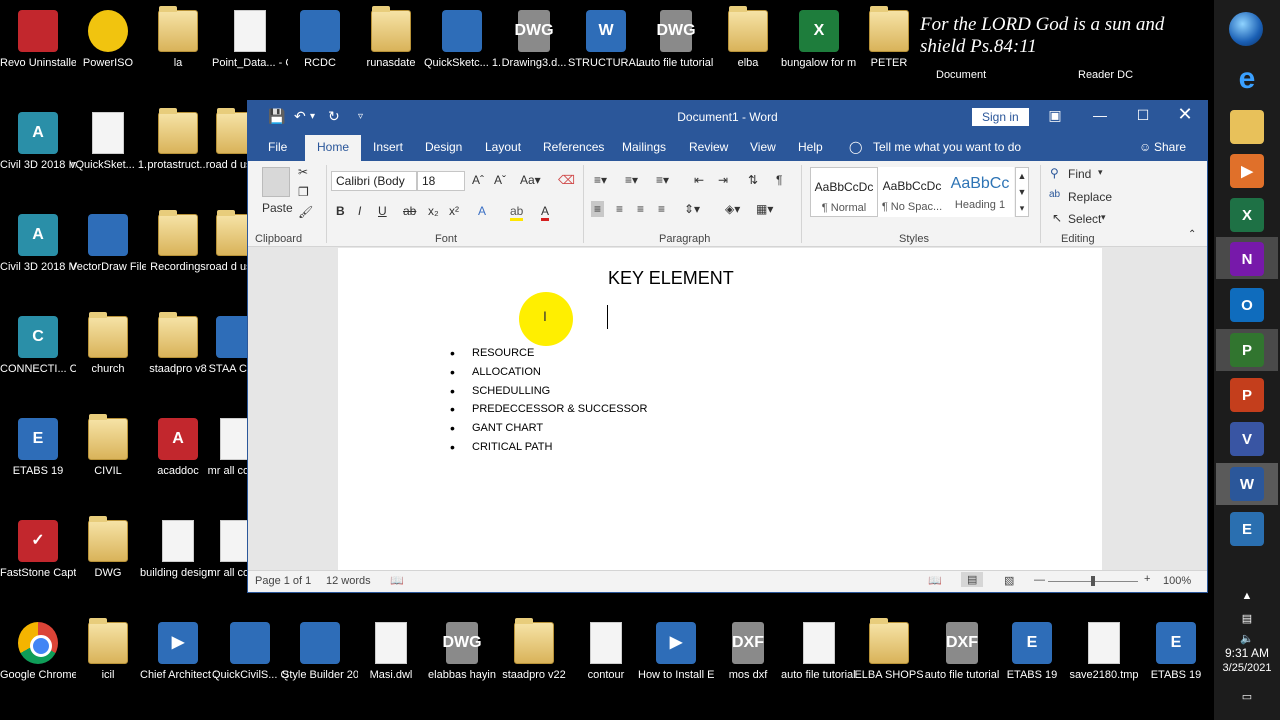 The height and width of the screenshot is (720, 1280). I want to click on desktop-icon: DWG auto file tutorial, so click(676, 40).